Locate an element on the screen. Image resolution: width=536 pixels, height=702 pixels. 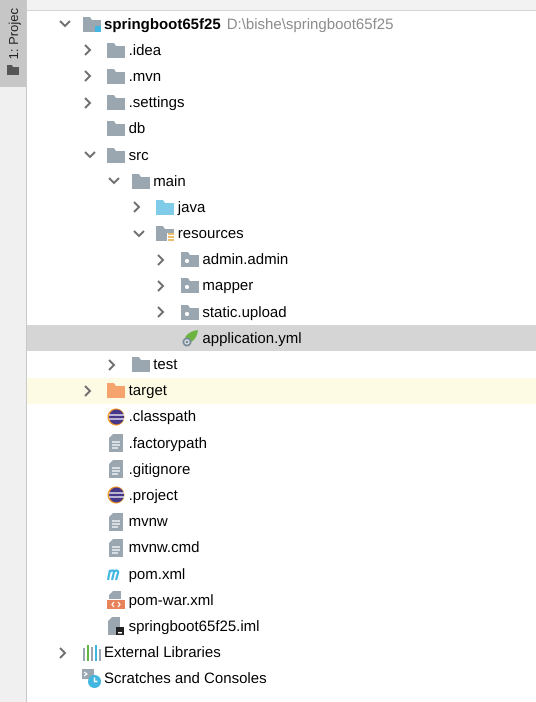
tree-item: src is located at coordinates (281, 155).